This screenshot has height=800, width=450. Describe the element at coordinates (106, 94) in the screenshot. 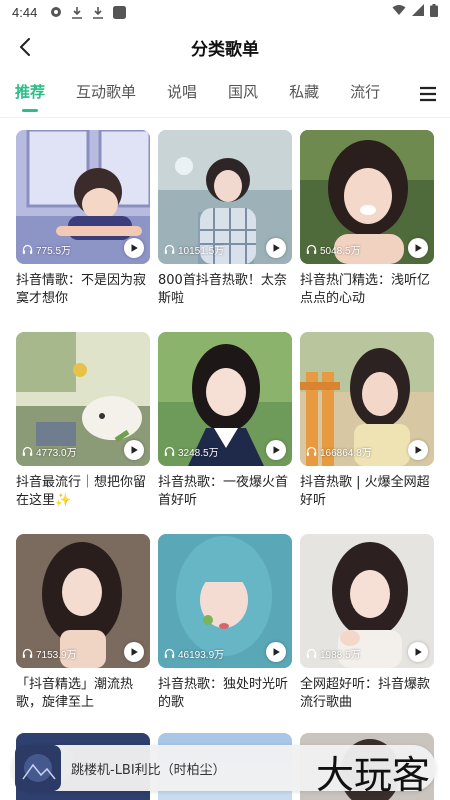

I see `tab-interactive-playlist: 互动歌单` at that location.